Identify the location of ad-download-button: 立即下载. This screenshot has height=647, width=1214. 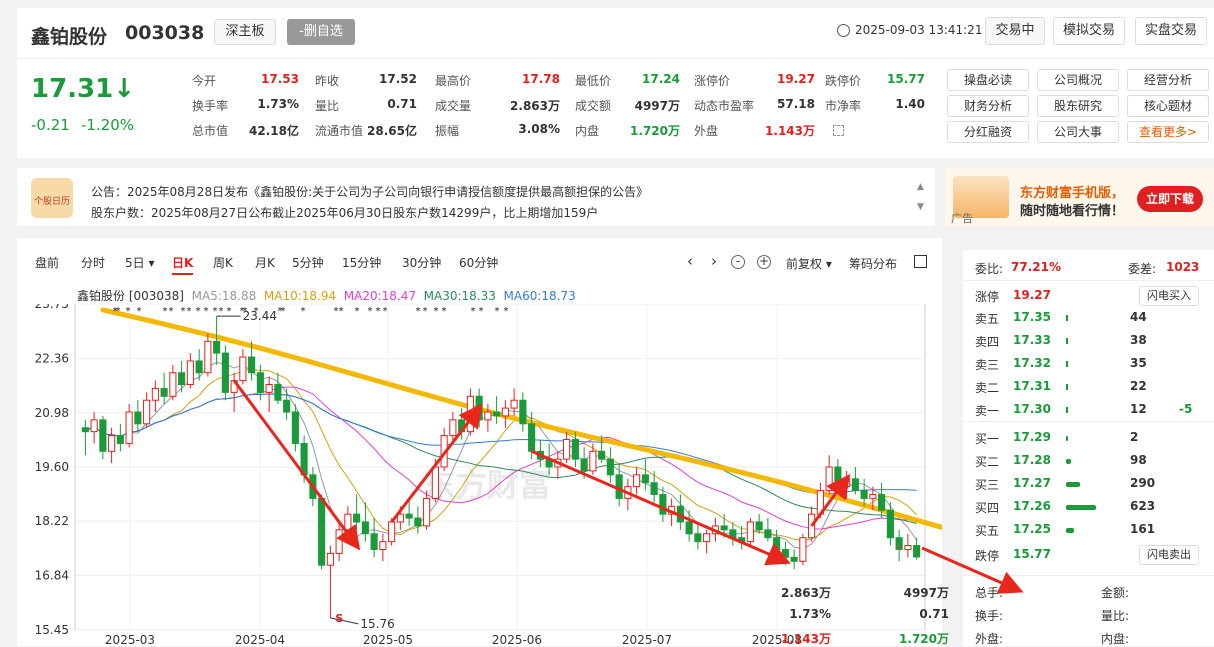
(1170, 199).